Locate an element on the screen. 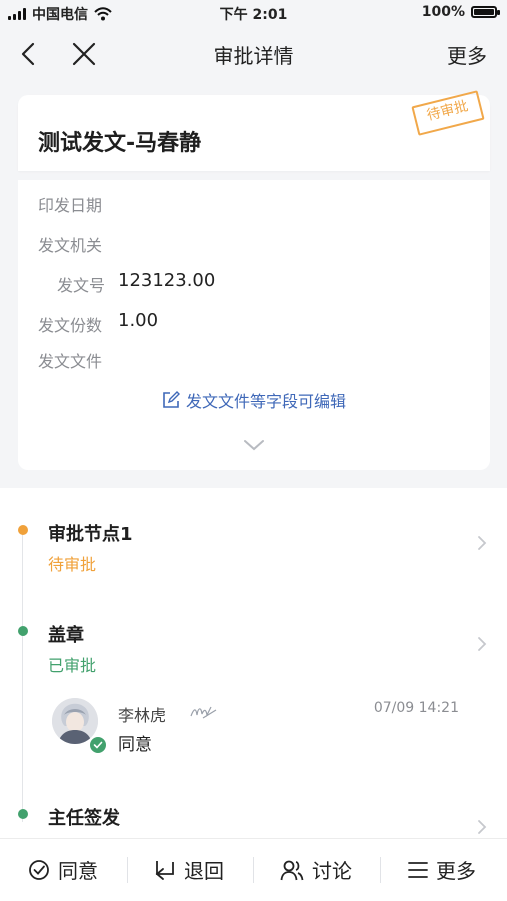 Image resolution: width=507 pixels, height=901 pixels. approve-button: 同意 is located at coordinates (63, 869).